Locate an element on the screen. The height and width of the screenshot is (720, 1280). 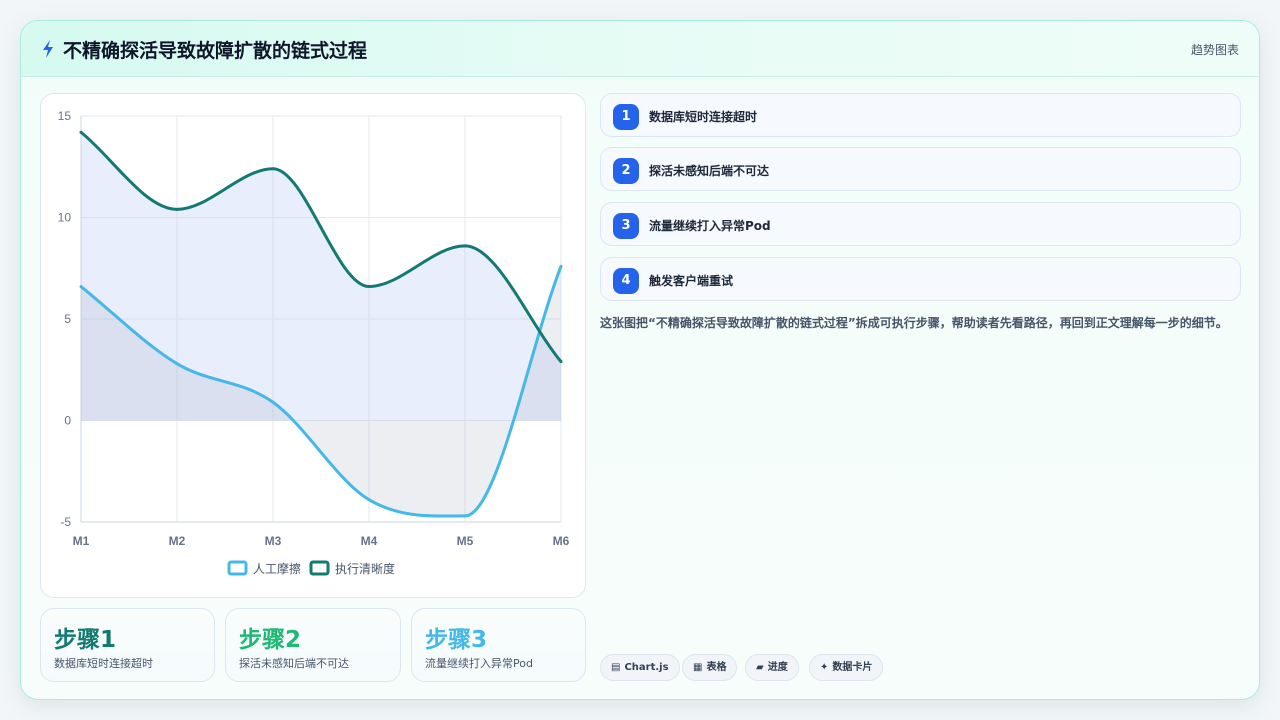
chip-progress: ▰ 进度 is located at coordinates (772, 667).